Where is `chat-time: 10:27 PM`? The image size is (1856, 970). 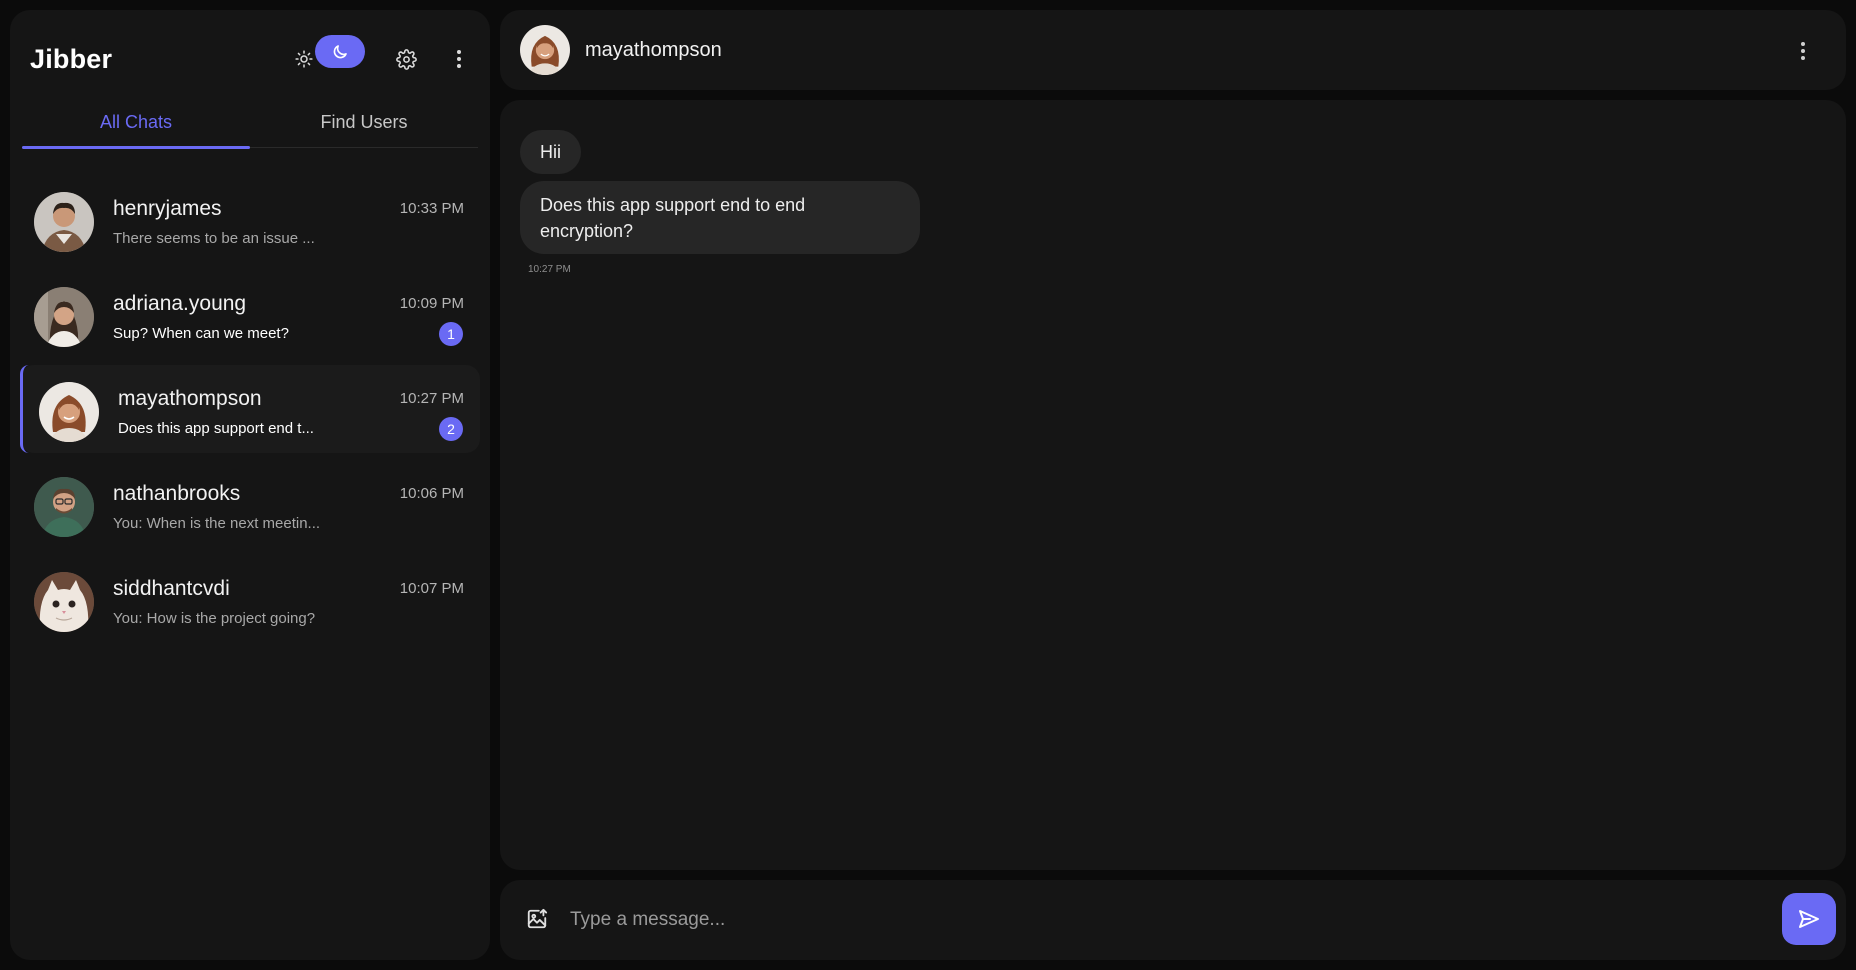 chat-time: 10:27 PM is located at coordinates (431, 398).